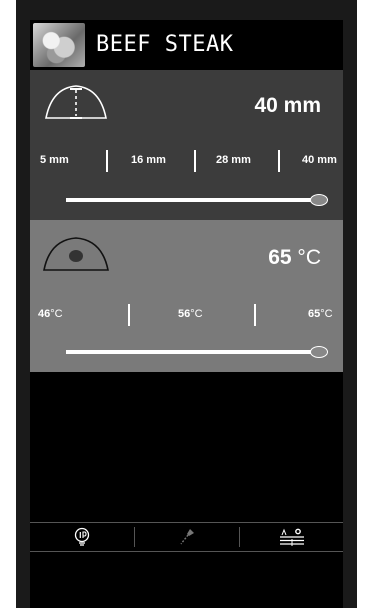  What do you see at coordinates (309, 257) in the screenshot?
I see `temperature-unit: °C` at bounding box center [309, 257].